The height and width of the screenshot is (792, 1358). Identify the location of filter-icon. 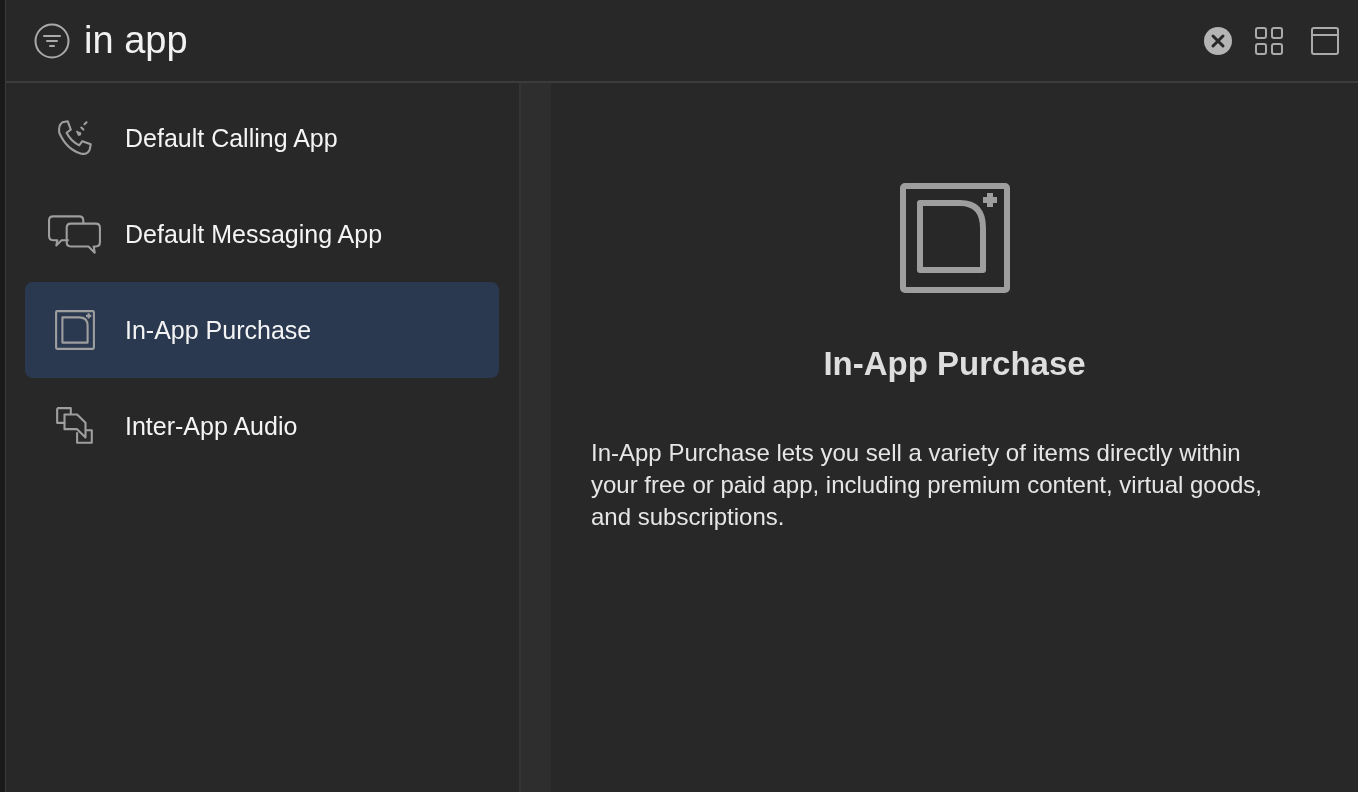
(52, 40).